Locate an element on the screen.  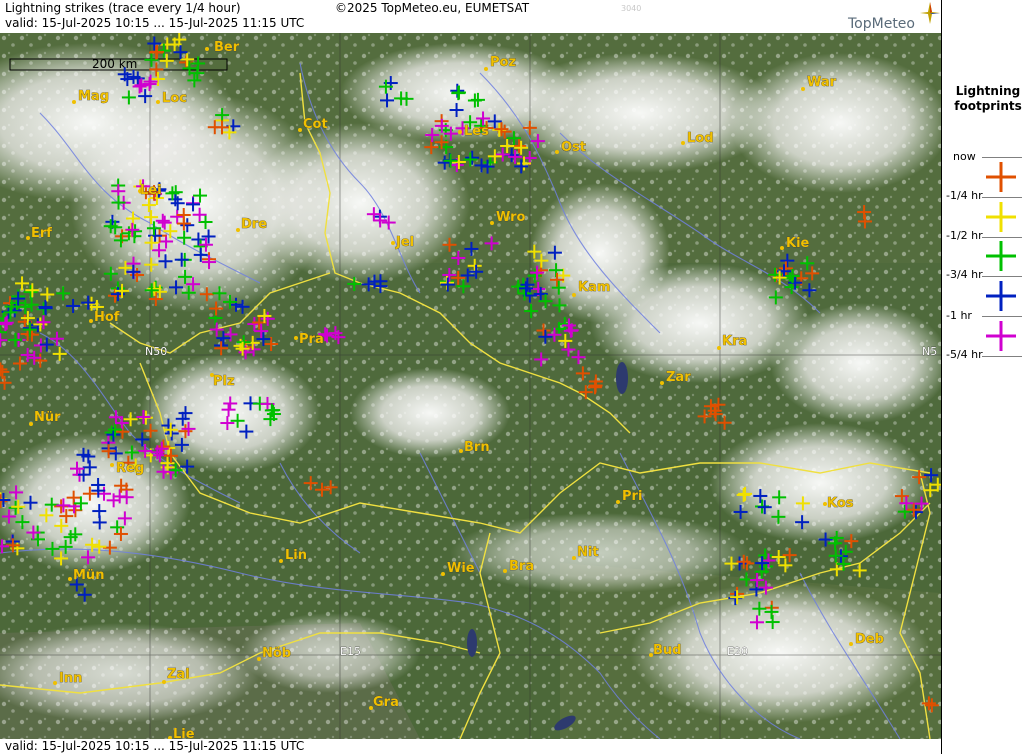
map-title: Lightning strikes (trace every 1/4 hour) is located at coordinates (123, 8).